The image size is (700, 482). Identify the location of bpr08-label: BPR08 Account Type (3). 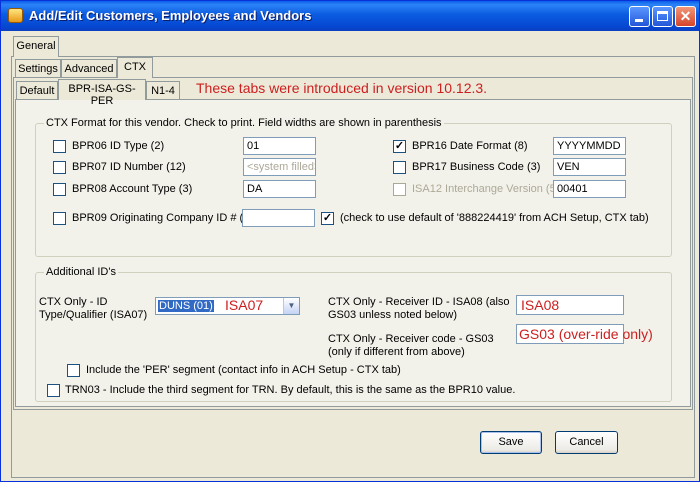
(132, 189).